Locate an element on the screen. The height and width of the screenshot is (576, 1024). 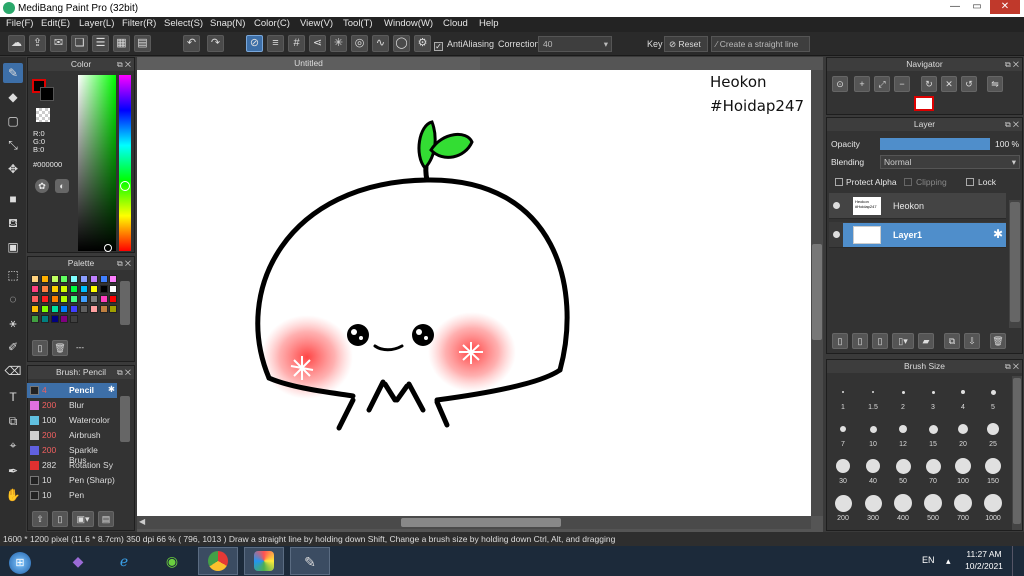
brush-size-option: 1000 is located at coordinates (993, 509).